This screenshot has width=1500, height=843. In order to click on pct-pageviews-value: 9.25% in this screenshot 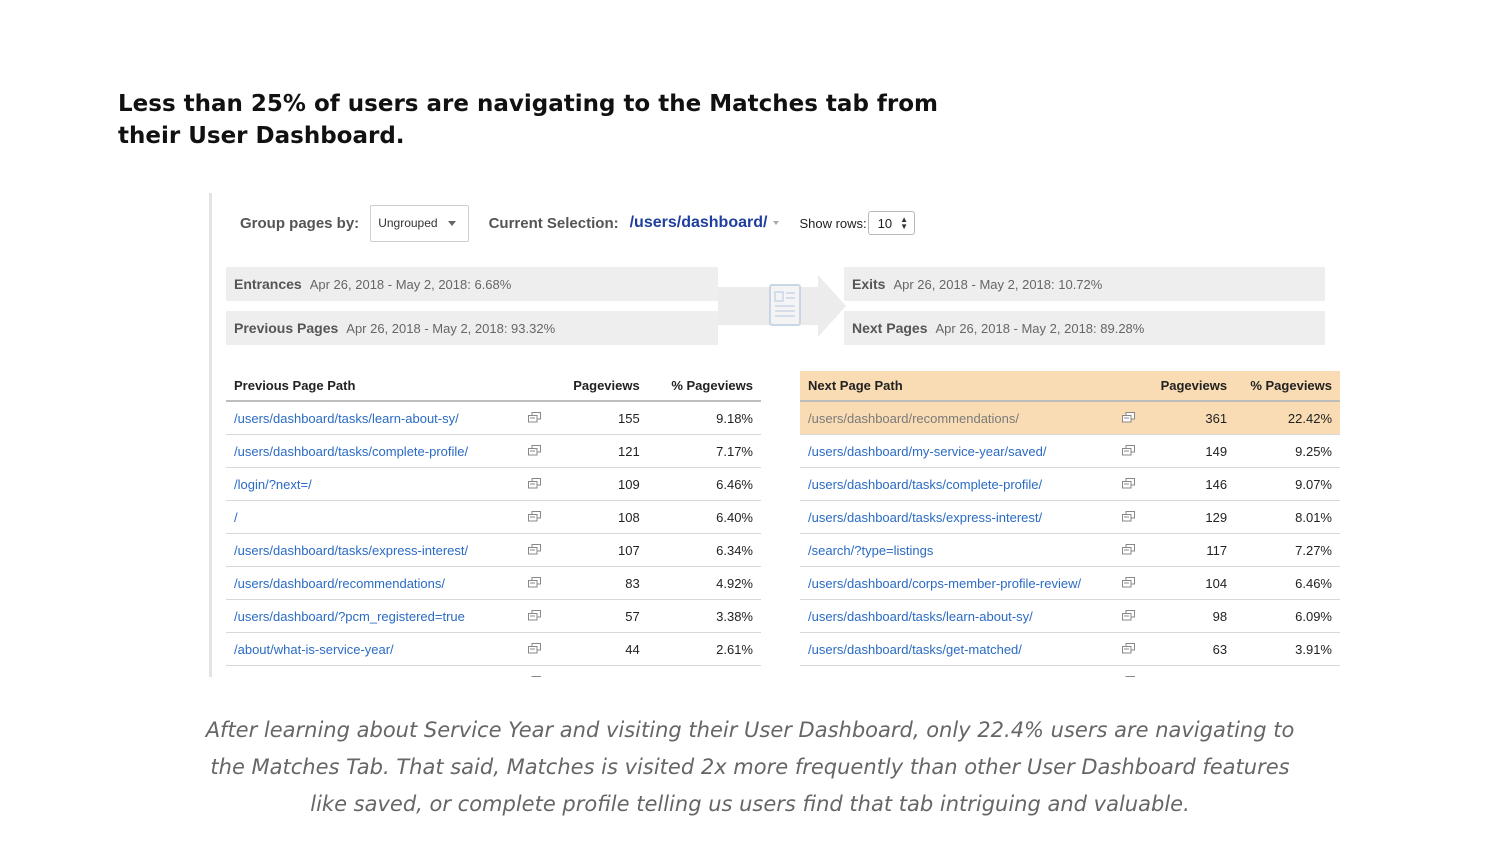, I will do `click(1287, 451)`.